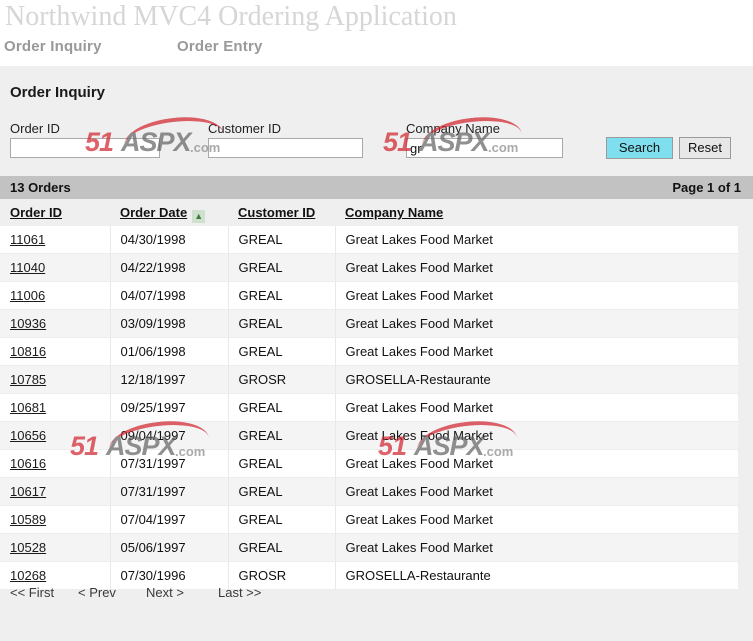 The height and width of the screenshot is (641, 753). I want to click on cell-order-date: 01/06/1998, so click(169, 351).